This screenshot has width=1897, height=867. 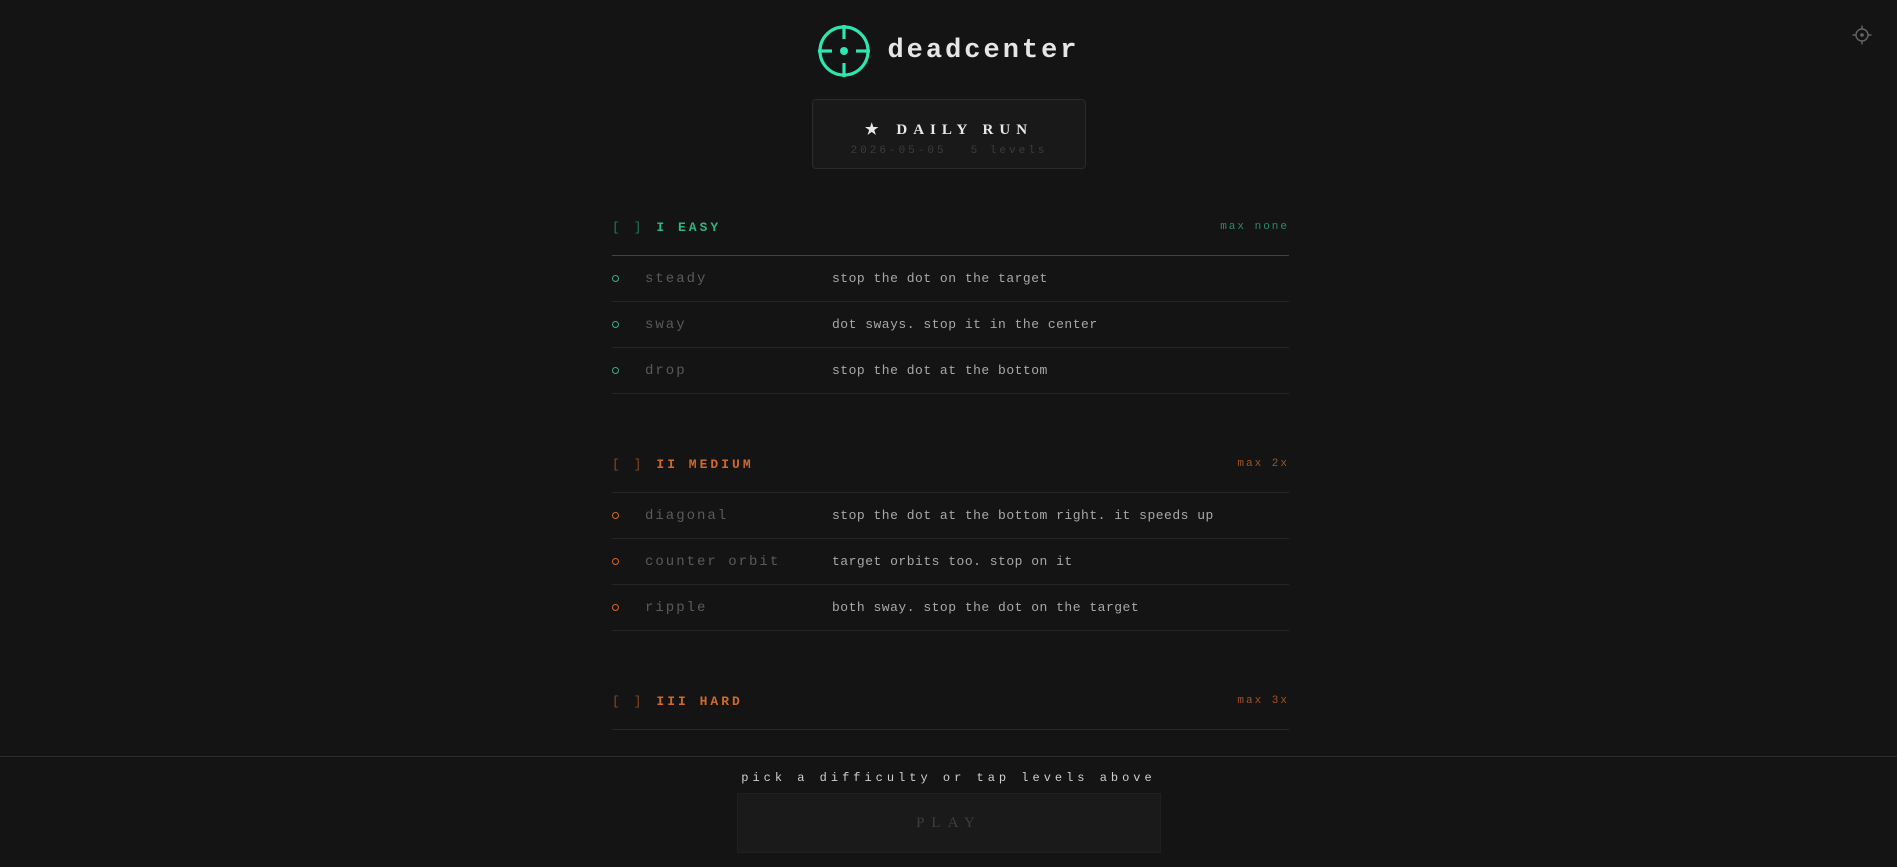 I want to click on level-row-sway: sway dot sways. stop it in the center, so click(x=950, y=325).